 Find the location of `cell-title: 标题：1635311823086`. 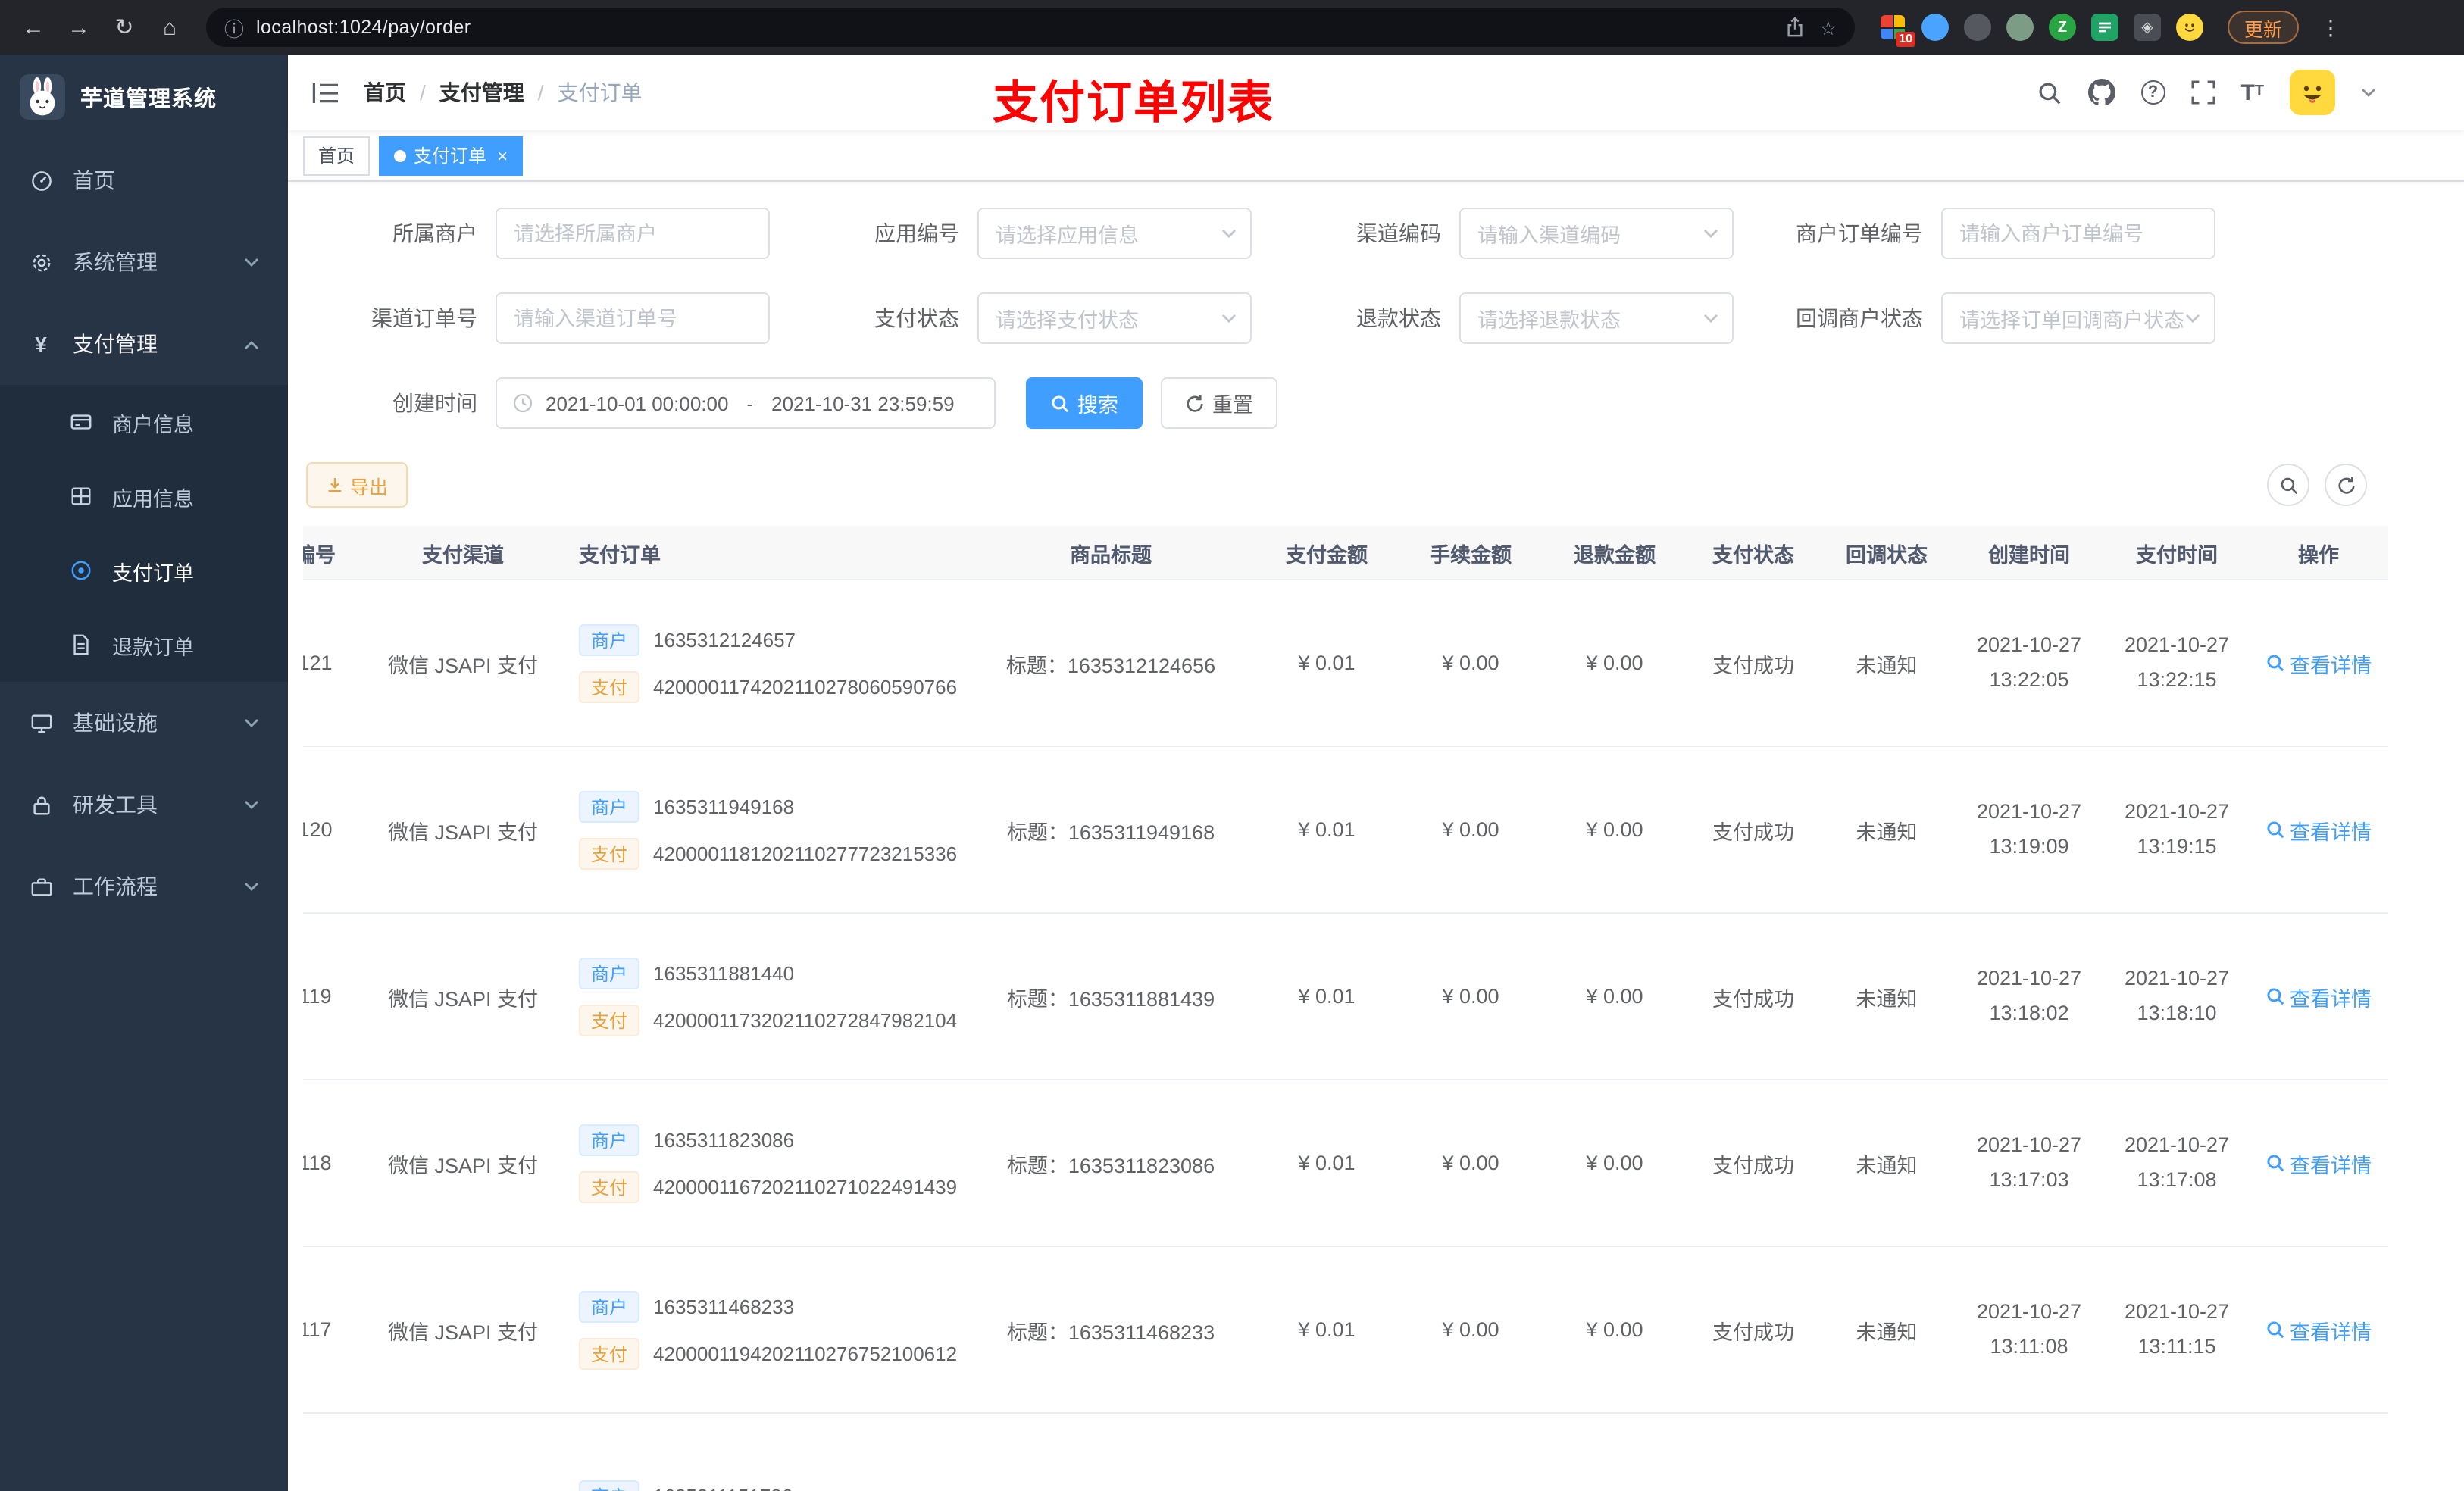

cell-title: 标题：1635311823086 is located at coordinates (1110, 1165).